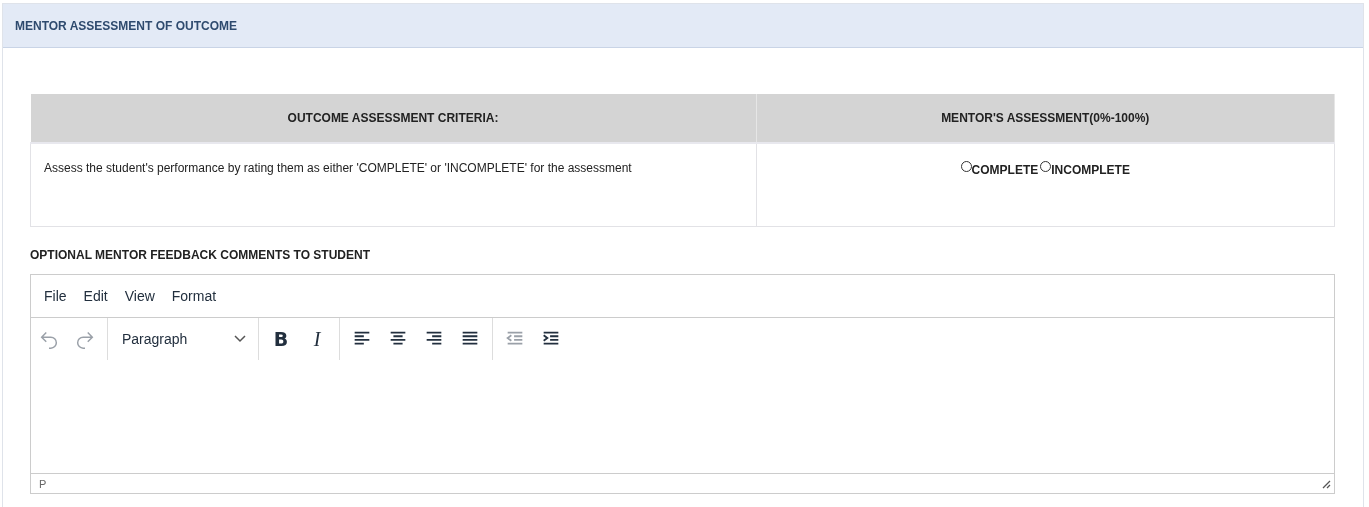  I want to click on feedback-label: OPTIONAL MENTOR FEEDBACK COMMENTS TO STUDENT, so click(200, 255).